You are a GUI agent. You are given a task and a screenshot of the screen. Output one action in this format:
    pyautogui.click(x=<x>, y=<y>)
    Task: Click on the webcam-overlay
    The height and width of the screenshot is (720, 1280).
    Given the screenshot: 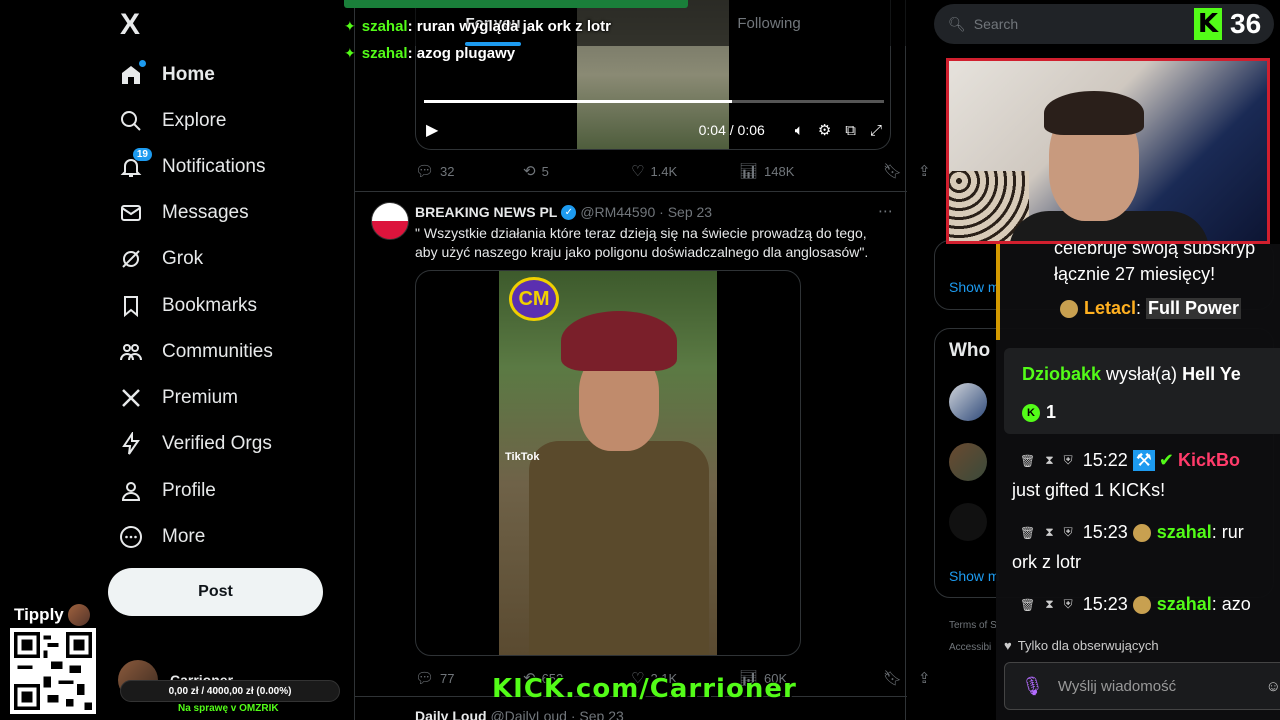 What is the action you would take?
    pyautogui.click(x=1108, y=151)
    